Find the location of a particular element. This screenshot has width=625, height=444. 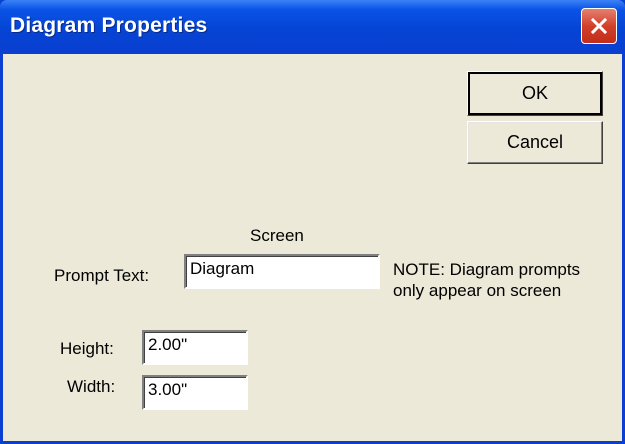

ok-button: OK is located at coordinates (535, 93).